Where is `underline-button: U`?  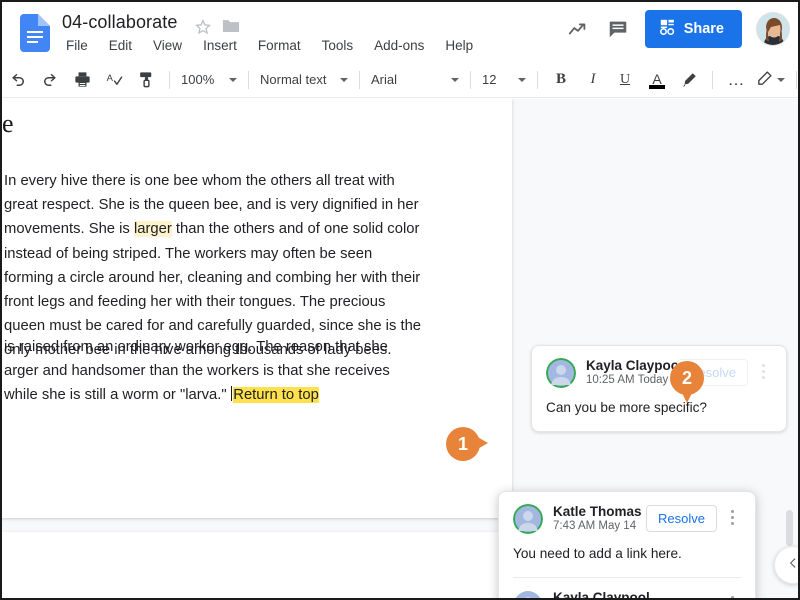
underline-button: U is located at coordinates (625, 80).